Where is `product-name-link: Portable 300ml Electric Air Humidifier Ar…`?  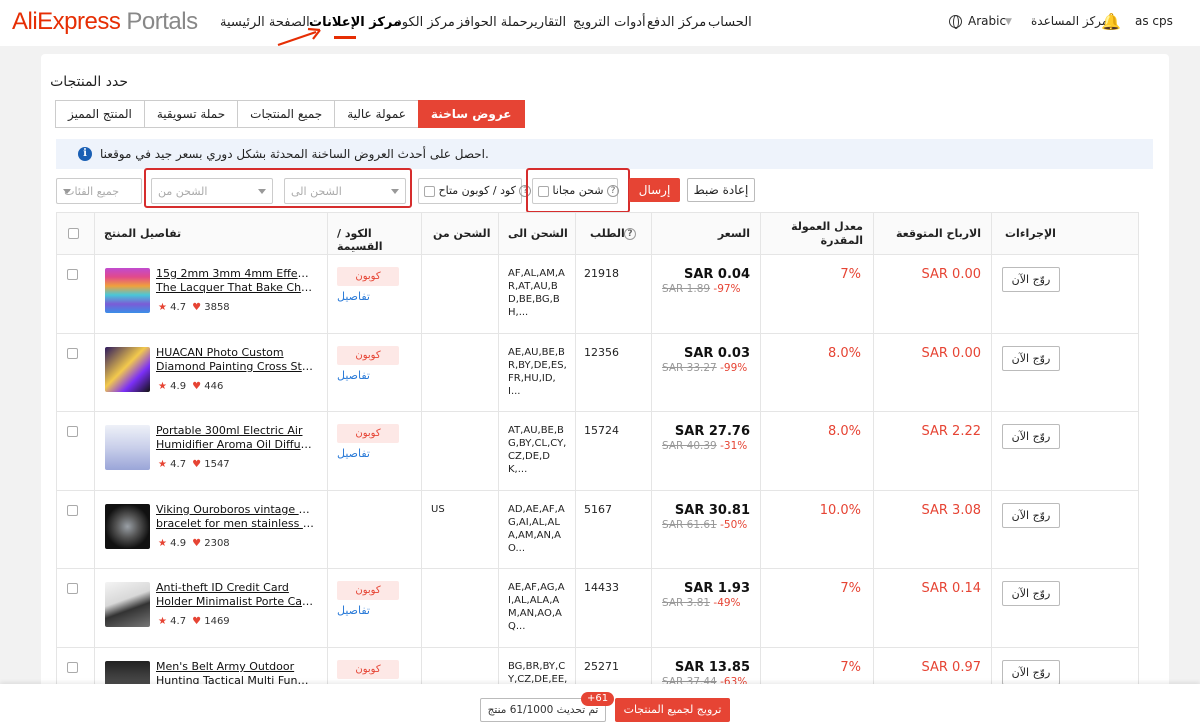 product-name-link: Portable 300ml Electric Air Humidifier Ar… is located at coordinates (235, 438).